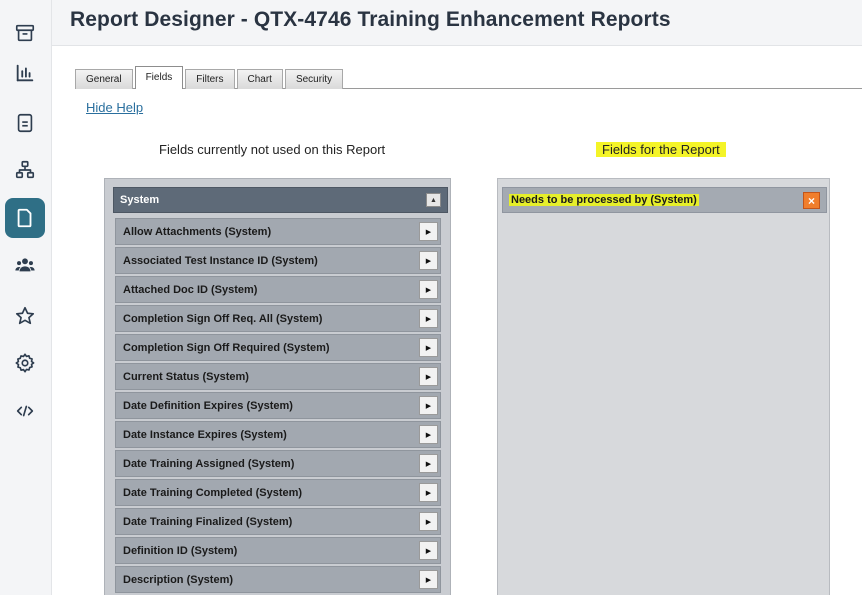 Image resolution: width=862 pixels, height=595 pixels. Describe the element at coordinates (226, 348) in the screenshot. I see `available-field-label: Completion Sign Off Required (System)` at that location.